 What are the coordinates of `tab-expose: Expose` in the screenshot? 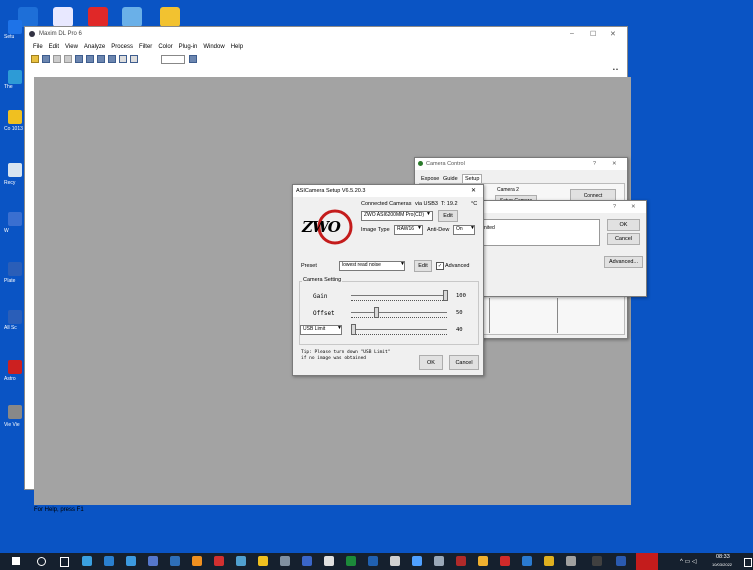 It's located at (430, 179).